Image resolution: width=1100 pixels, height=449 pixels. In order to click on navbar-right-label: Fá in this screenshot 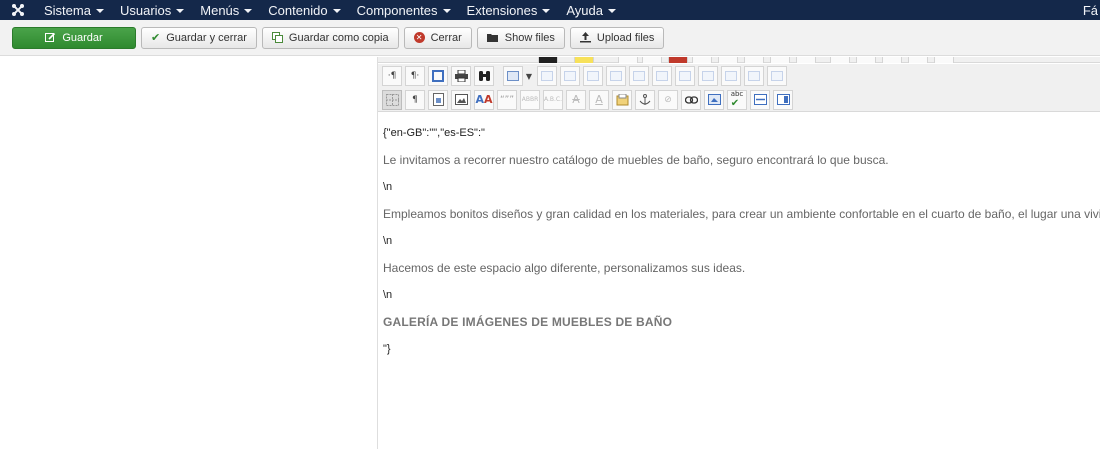, I will do `click(1090, 10)`.